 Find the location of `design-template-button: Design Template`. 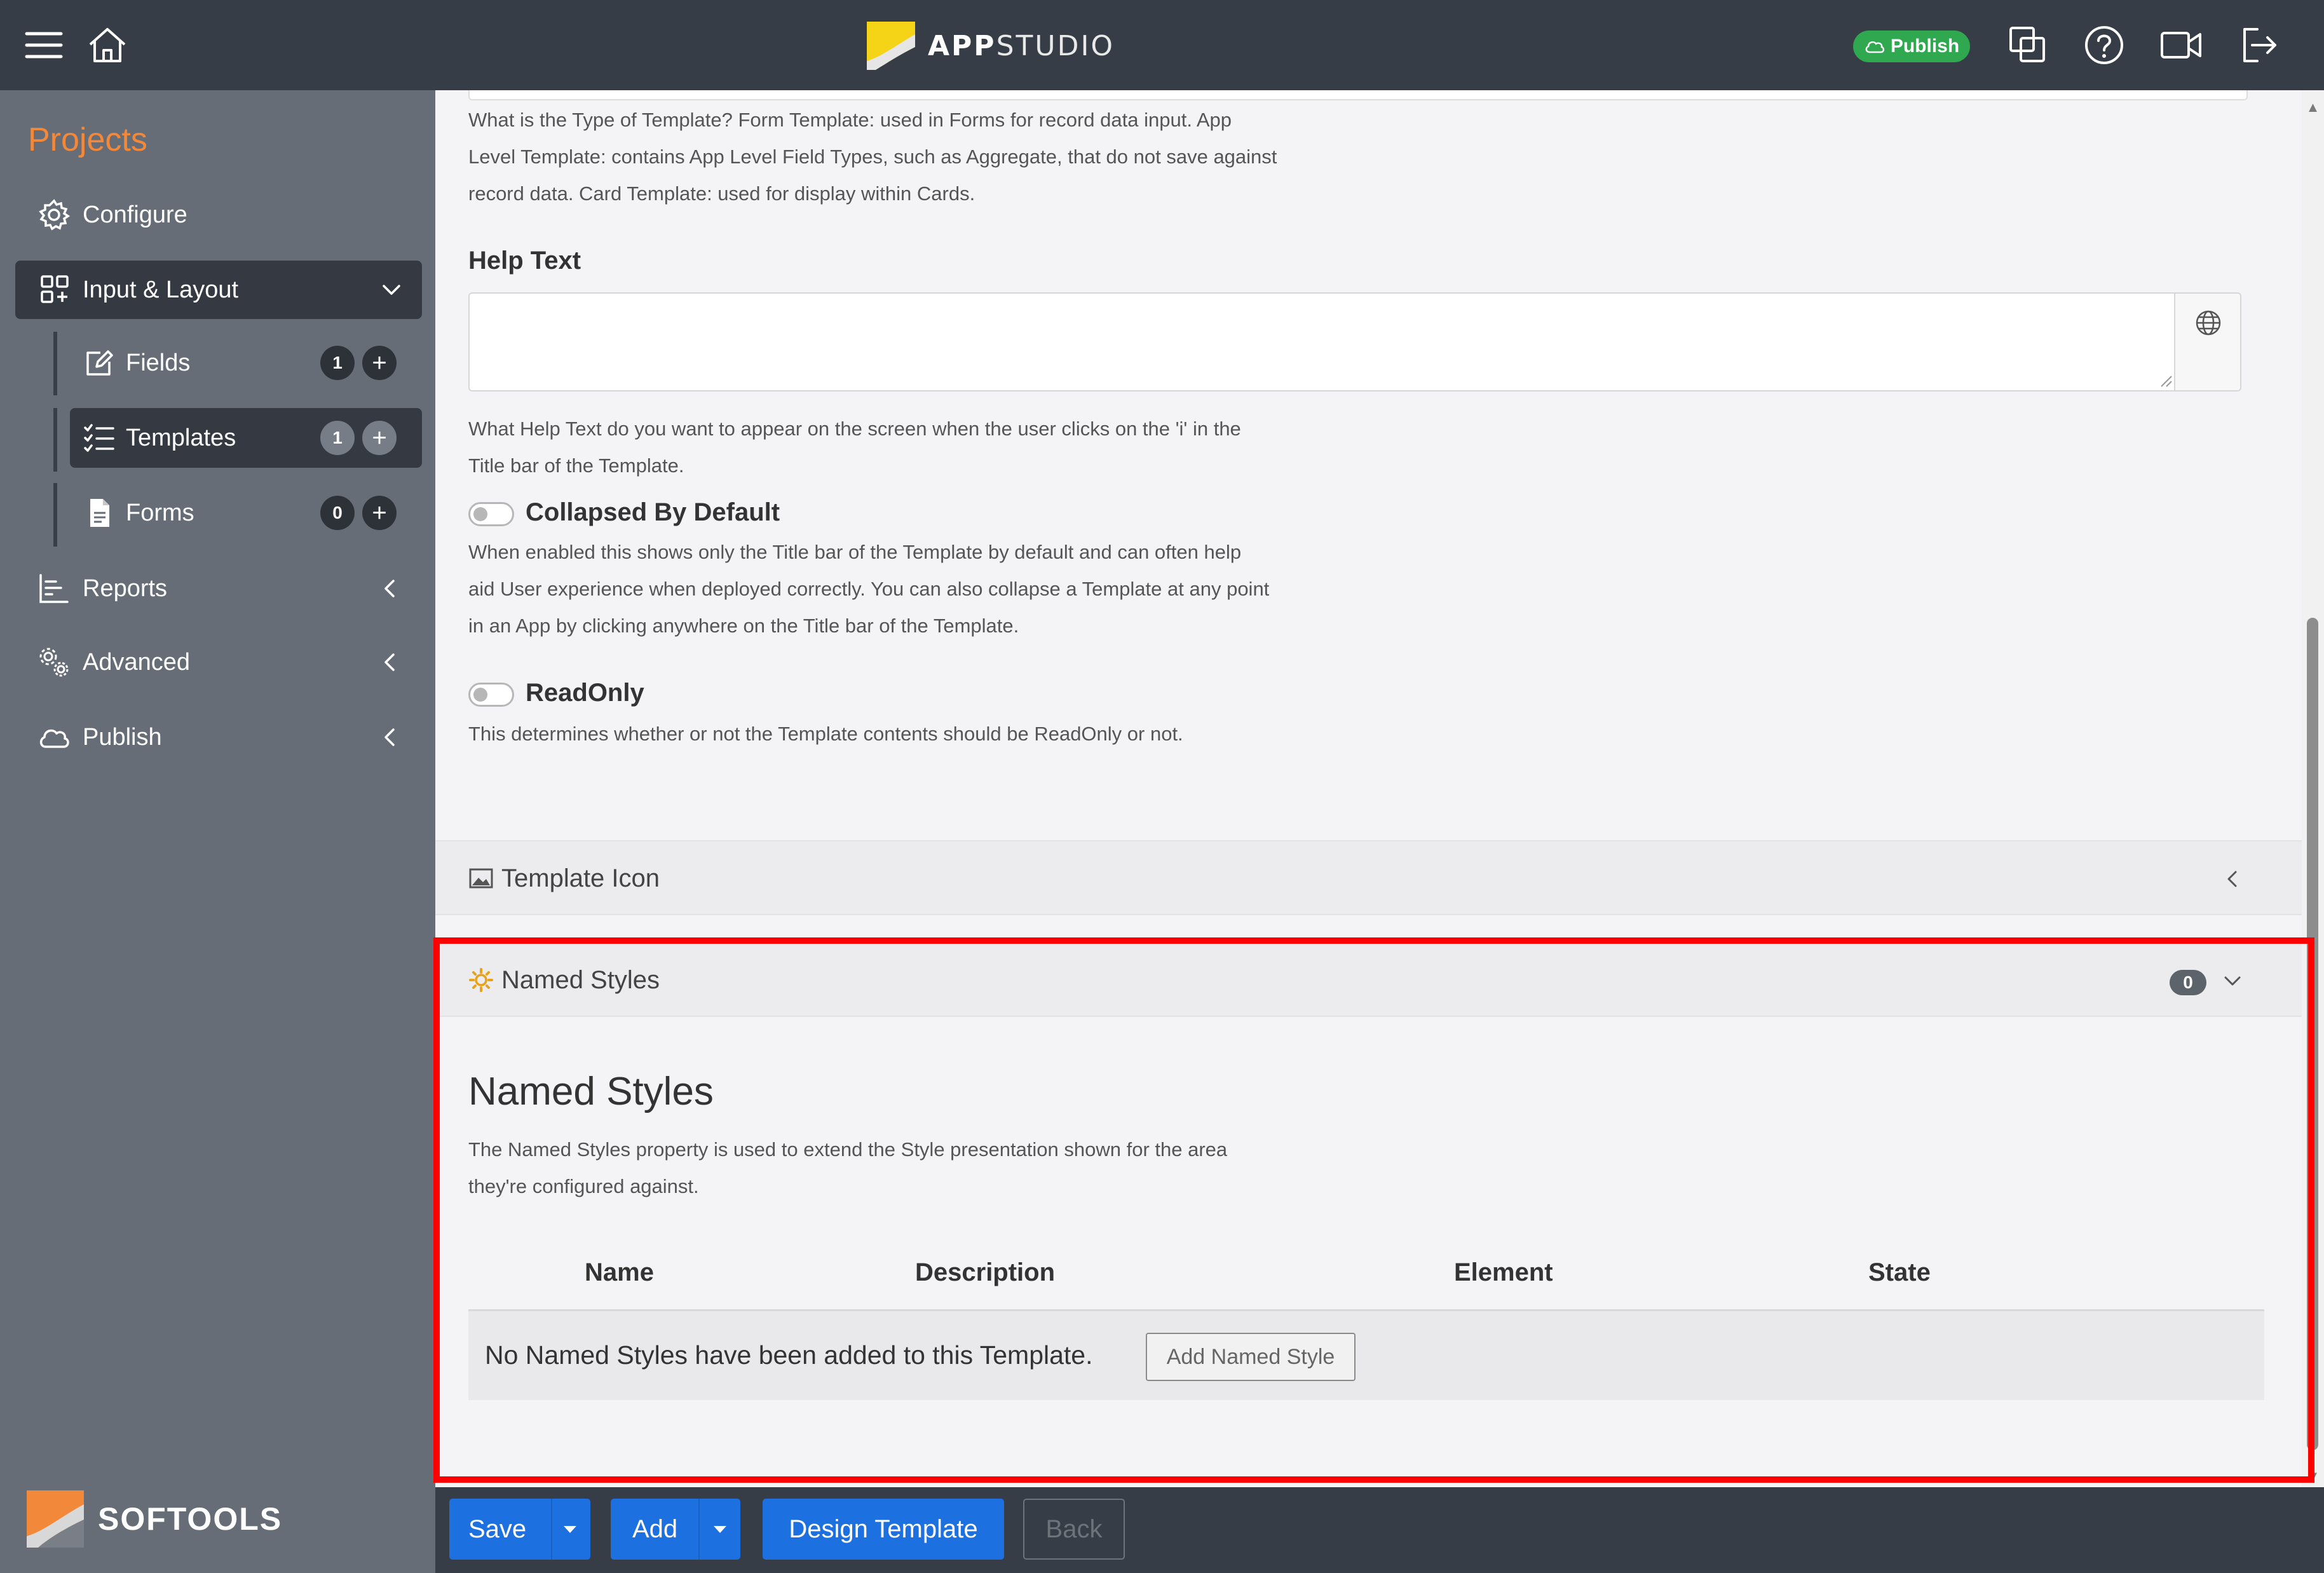

design-template-button: Design Template is located at coordinates (883, 1529).